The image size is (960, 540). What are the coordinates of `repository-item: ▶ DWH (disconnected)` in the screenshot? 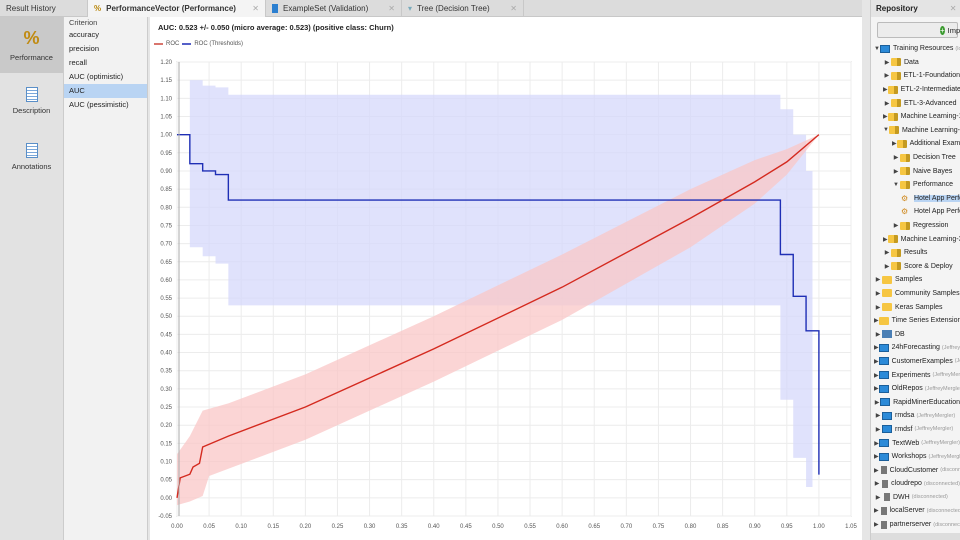 It's located at (915, 498).